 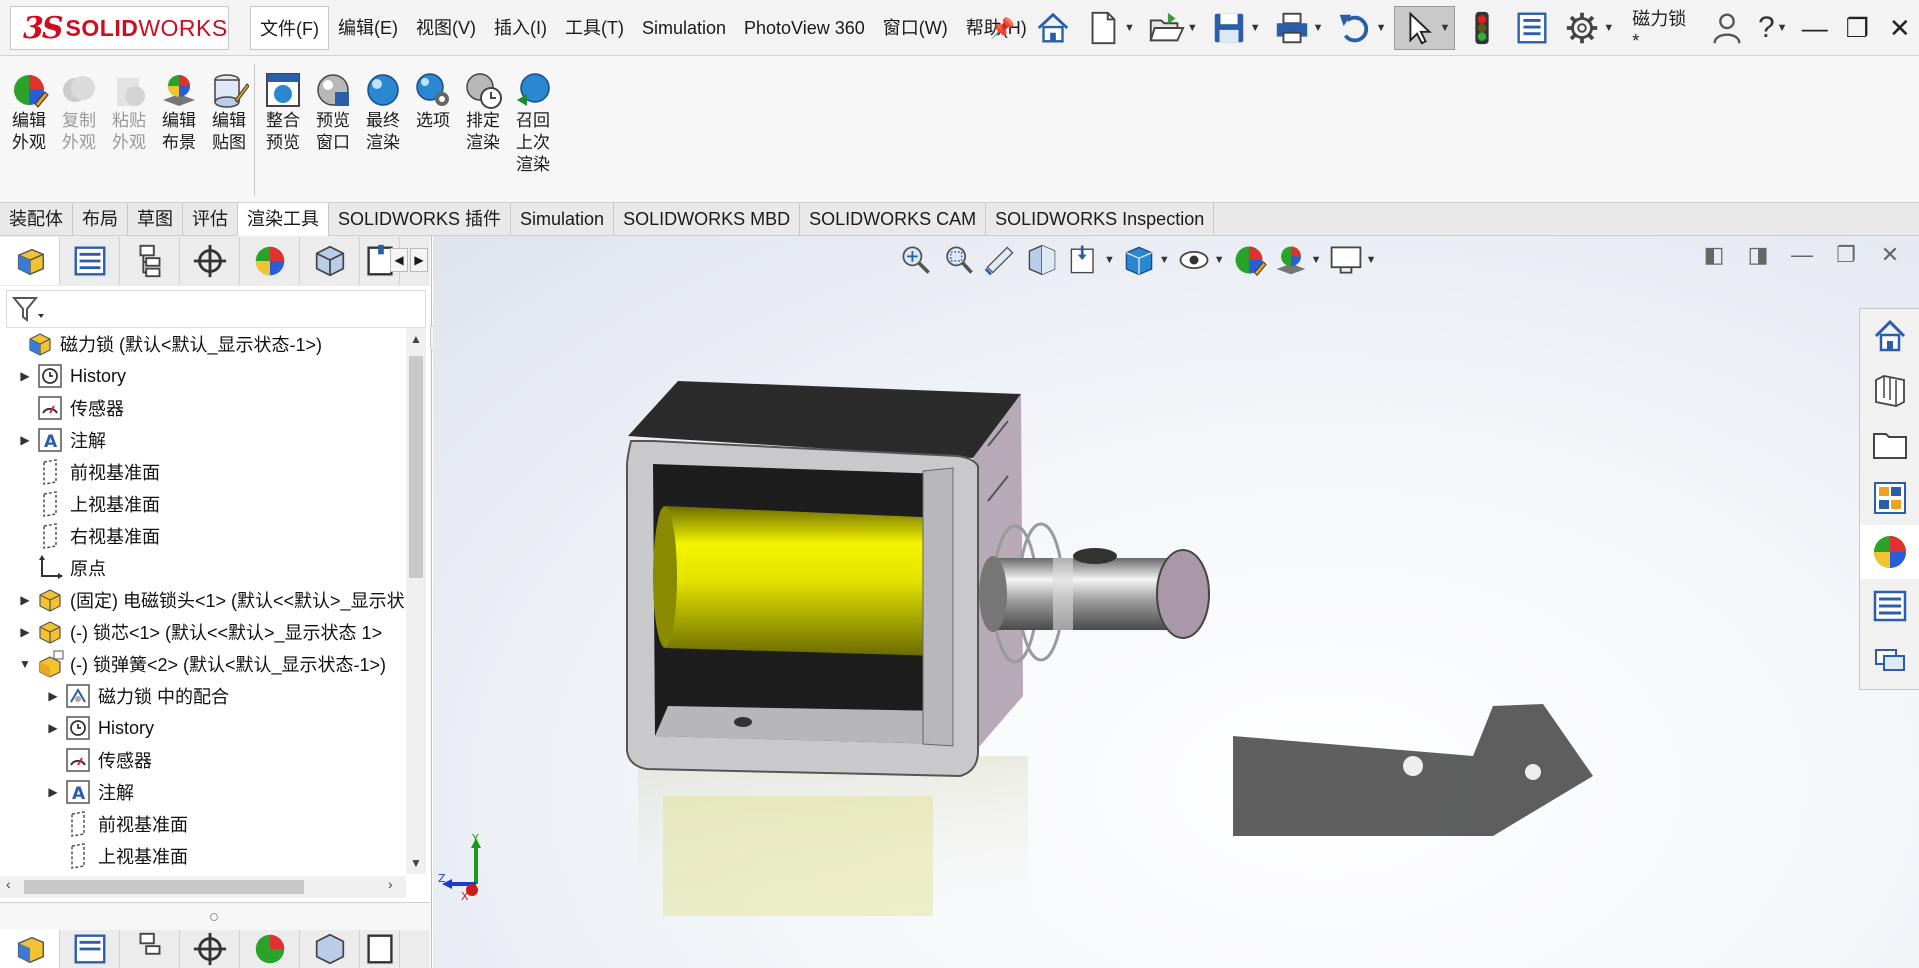 I want to click on panel-splitter, so click(x=215, y=916).